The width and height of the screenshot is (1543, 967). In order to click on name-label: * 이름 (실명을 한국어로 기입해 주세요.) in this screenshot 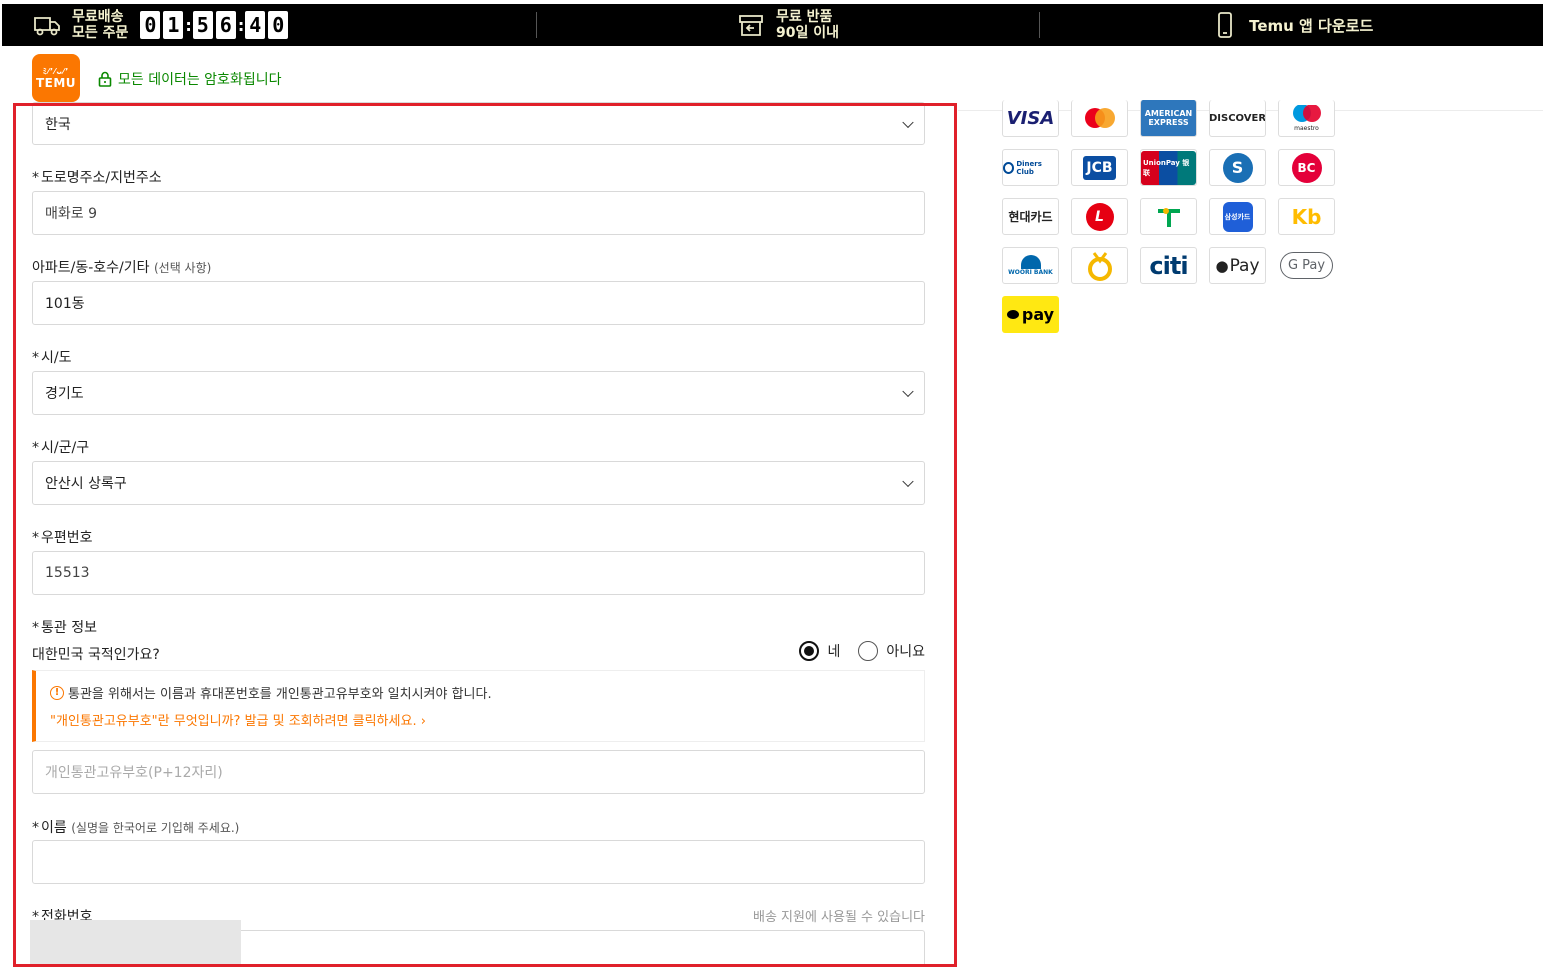, I will do `click(135, 827)`.